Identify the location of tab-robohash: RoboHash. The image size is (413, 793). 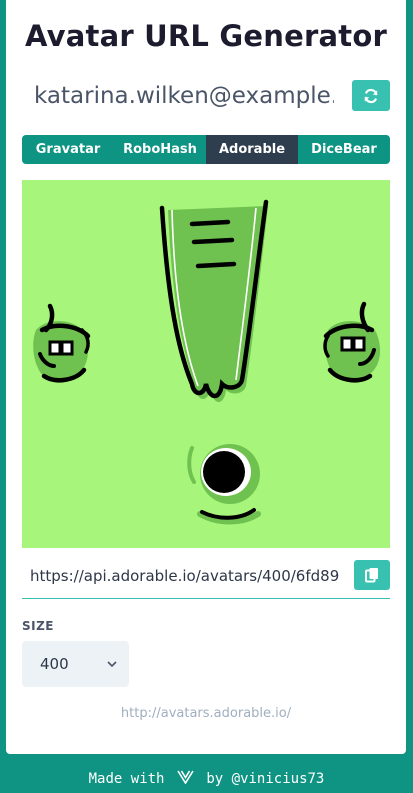
(160, 149).